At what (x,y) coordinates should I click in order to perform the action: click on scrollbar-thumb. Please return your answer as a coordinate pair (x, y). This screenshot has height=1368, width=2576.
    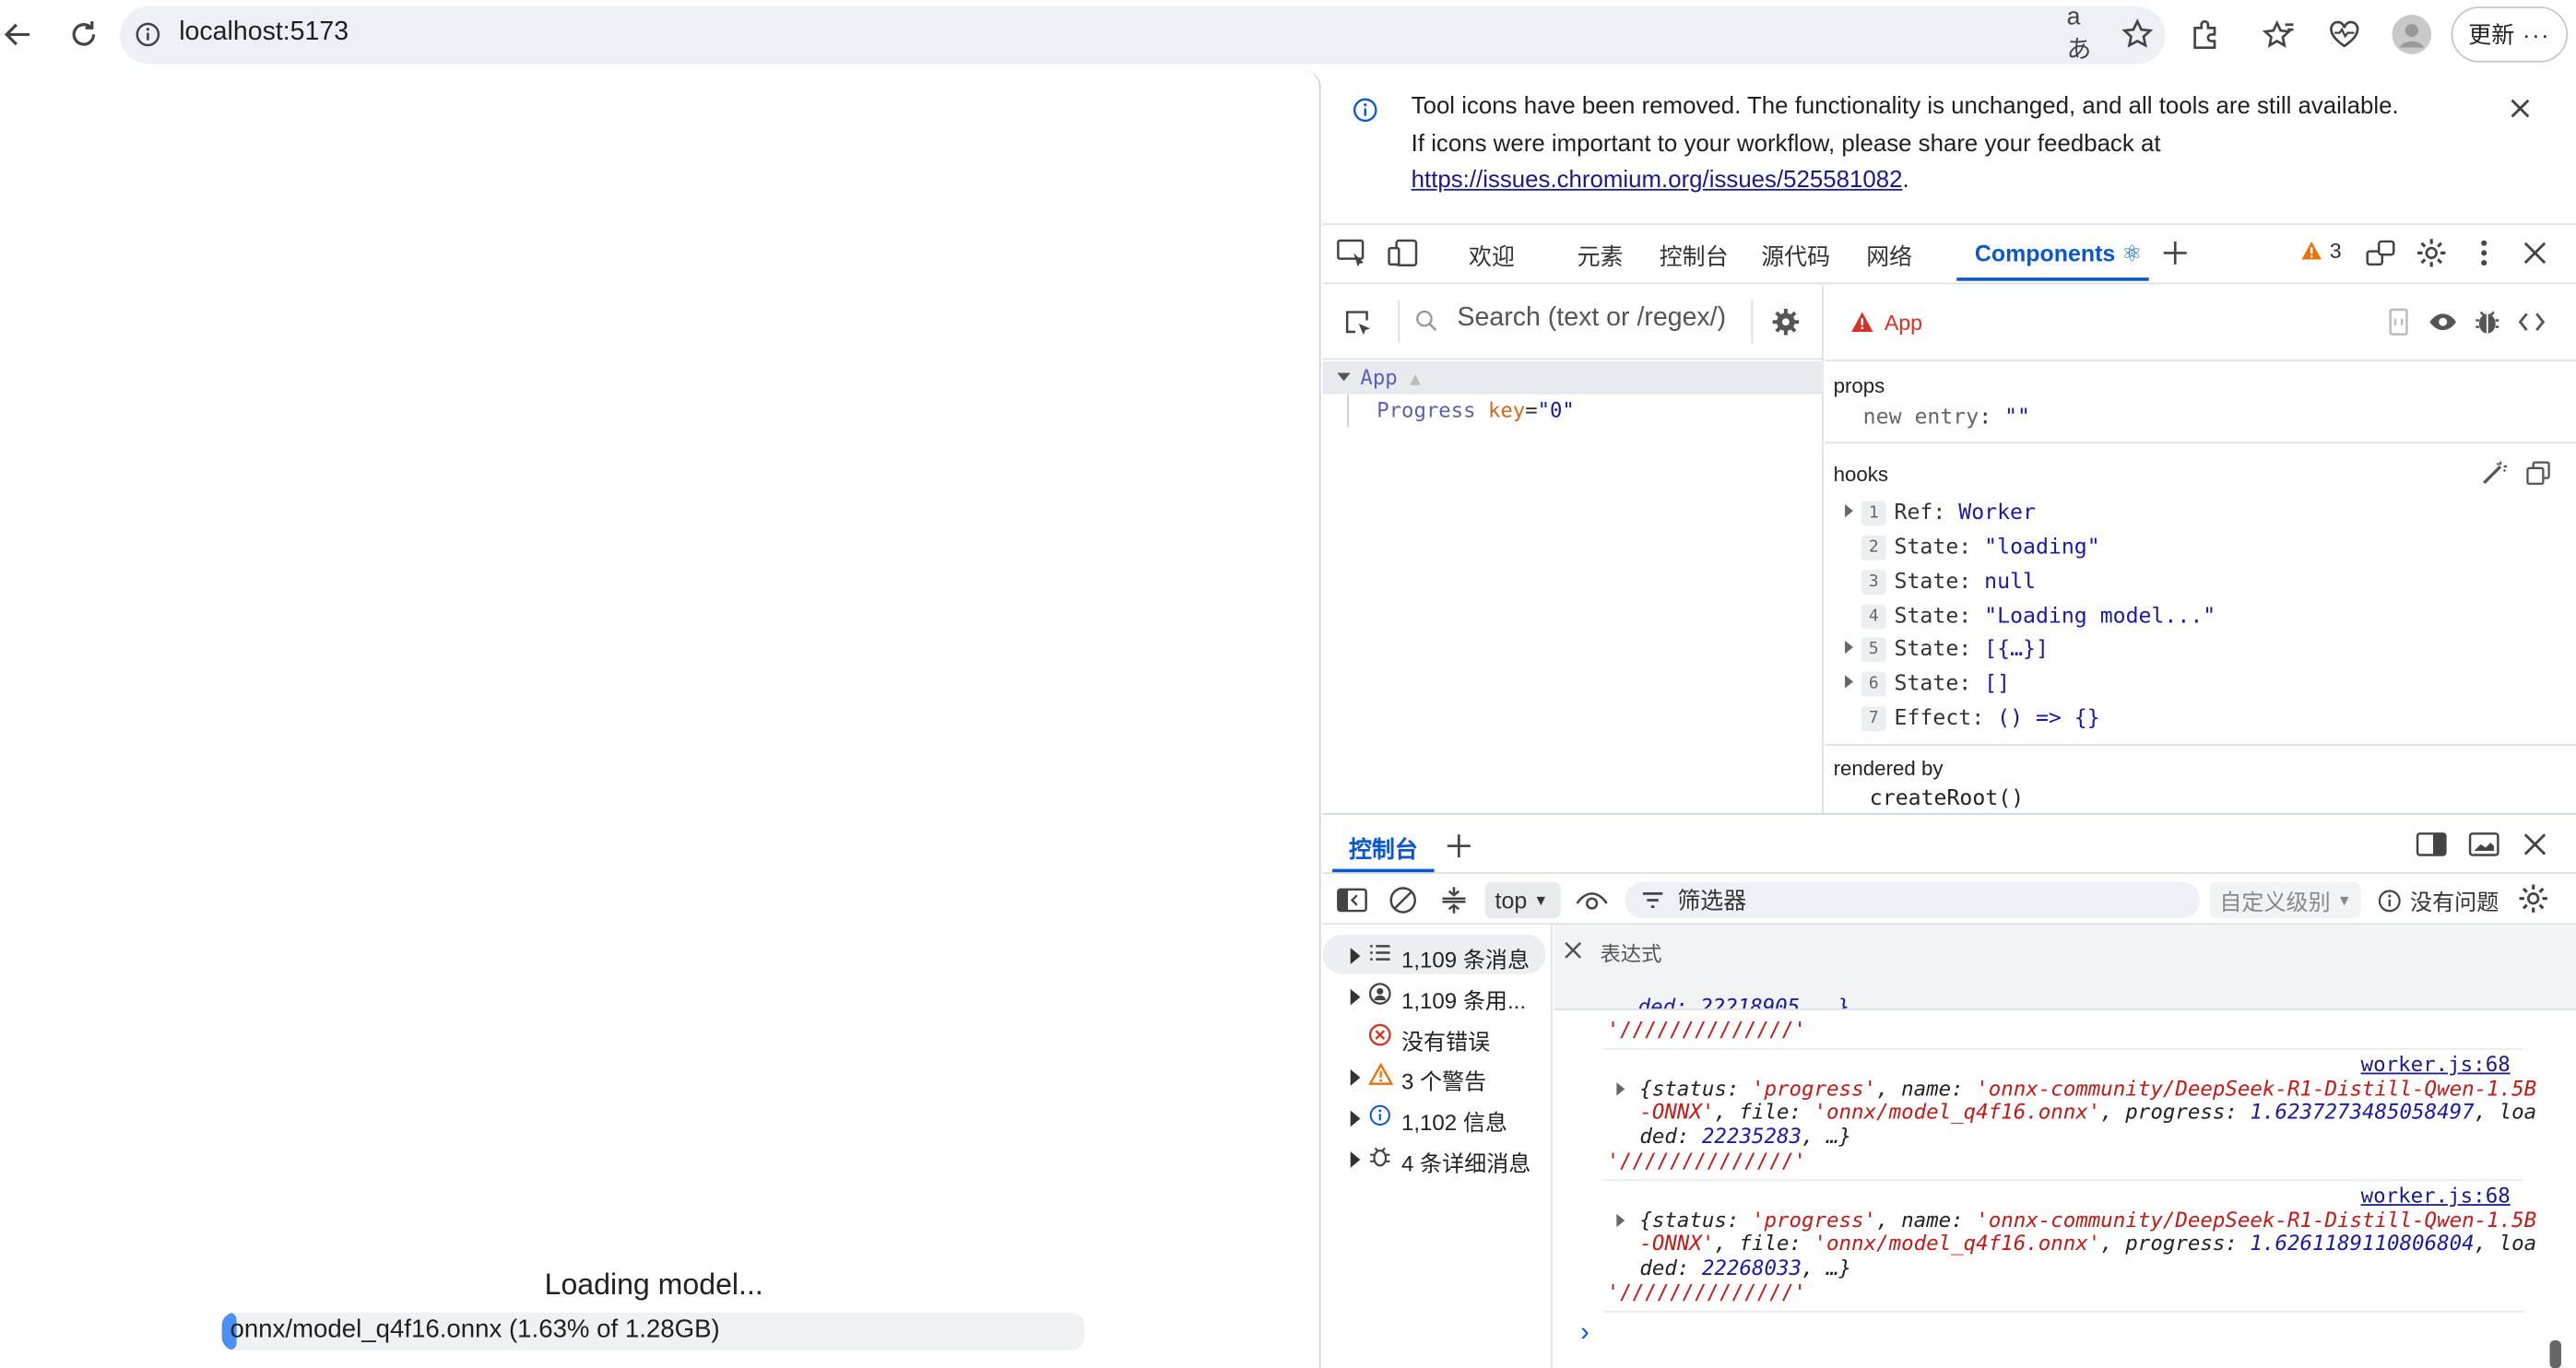
    Looking at the image, I should click on (2555, 1354).